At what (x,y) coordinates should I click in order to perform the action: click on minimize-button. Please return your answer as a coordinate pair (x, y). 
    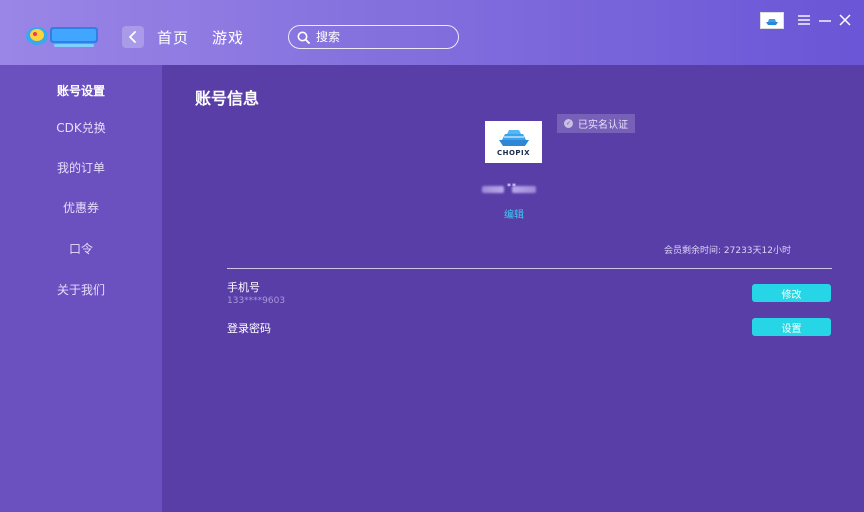
    Looking at the image, I should click on (825, 20).